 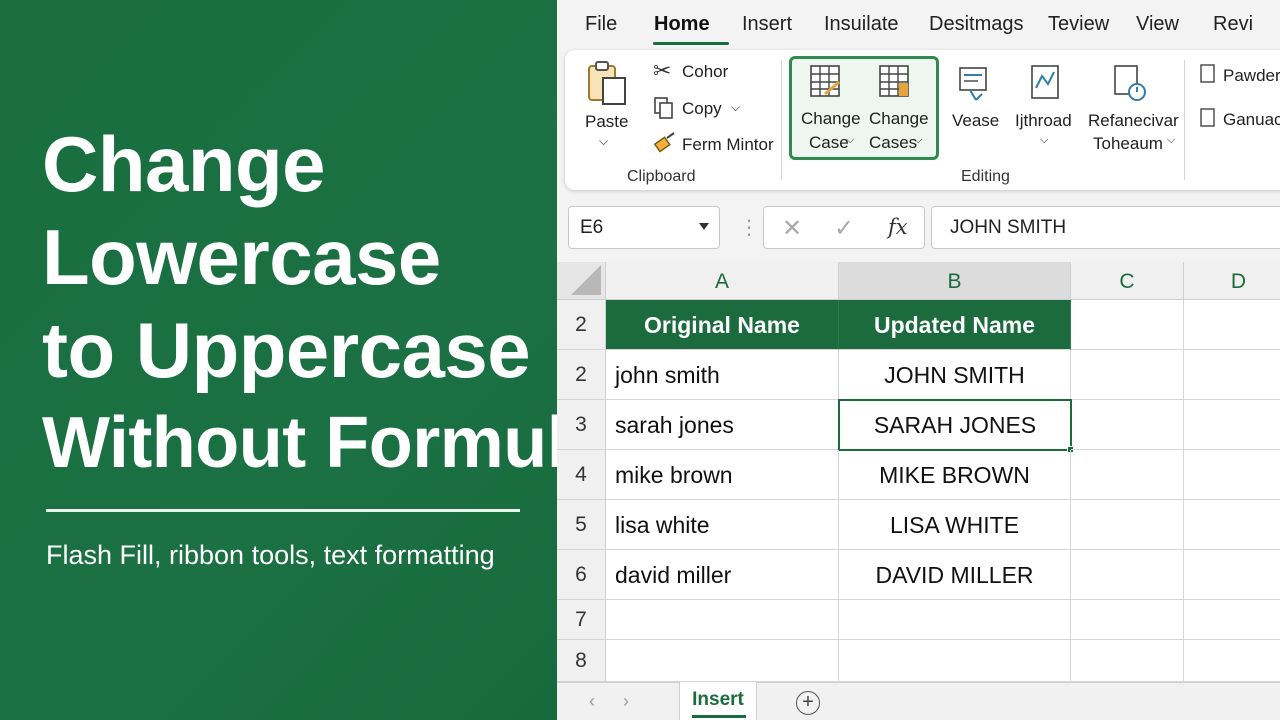 What do you see at coordinates (663, 108) in the screenshot?
I see `copy-icon` at bounding box center [663, 108].